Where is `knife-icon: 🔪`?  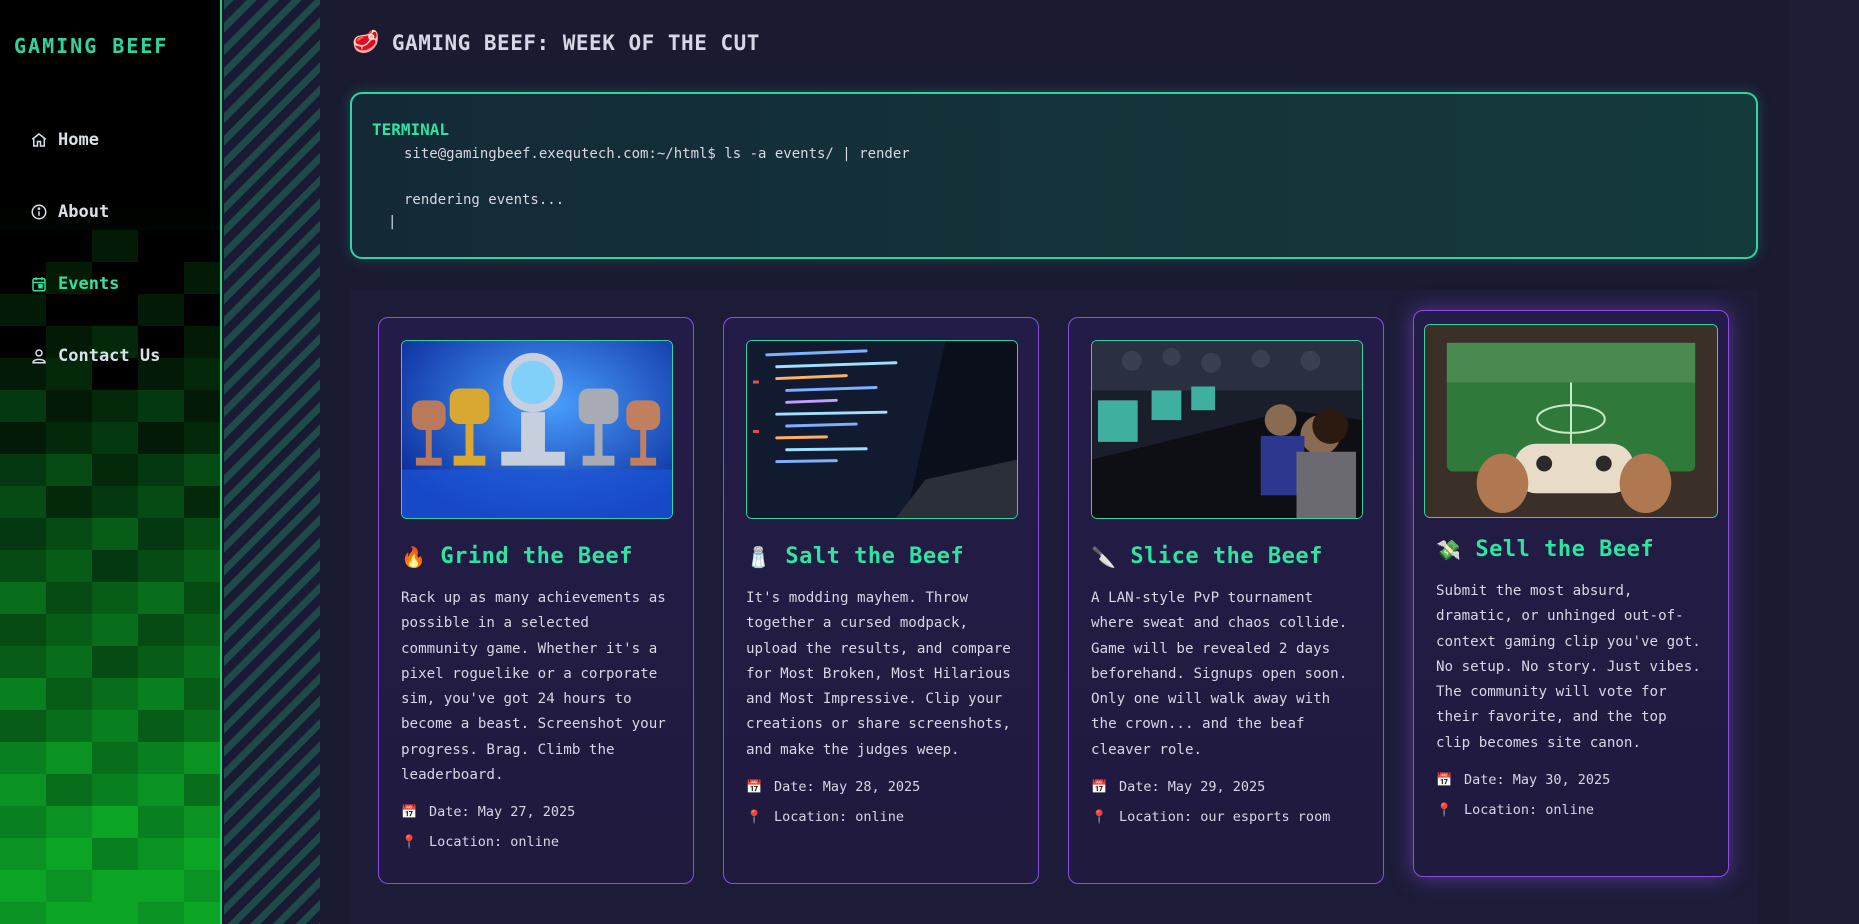
knife-icon: 🔪 is located at coordinates (1104, 556).